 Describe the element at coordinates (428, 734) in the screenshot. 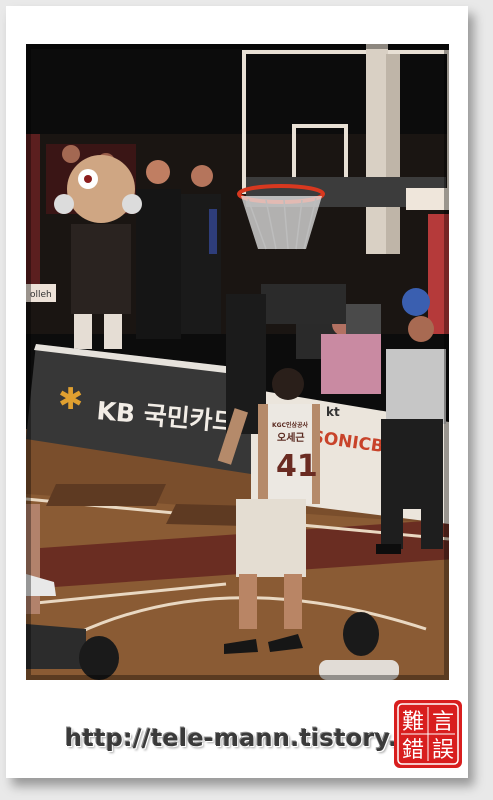

I see `red-seal-stamp: 難 言 錯 誤` at that location.